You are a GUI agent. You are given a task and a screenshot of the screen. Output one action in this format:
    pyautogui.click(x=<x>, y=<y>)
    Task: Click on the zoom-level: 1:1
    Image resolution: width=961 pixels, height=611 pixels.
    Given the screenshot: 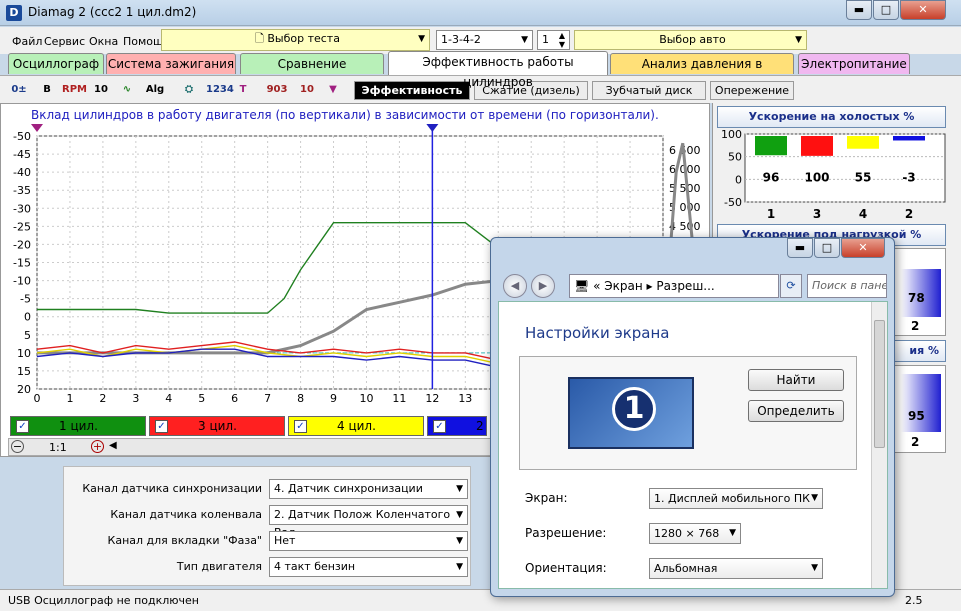 What is the action you would take?
    pyautogui.click(x=58, y=447)
    